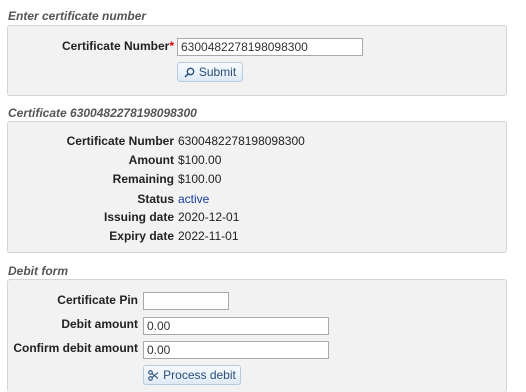 This screenshot has width=526, height=392. I want to click on expiry-date-value: 2022-11-01, so click(208, 236).